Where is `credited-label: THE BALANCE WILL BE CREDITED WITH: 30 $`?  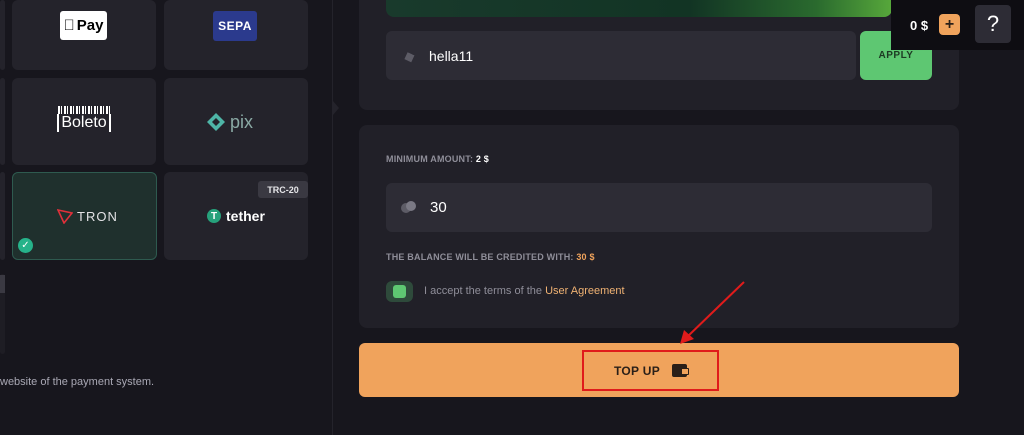 credited-label: THE BALANCE WILL BE CREDITED WITH: 30 $ is located at coordinates (490, 257).